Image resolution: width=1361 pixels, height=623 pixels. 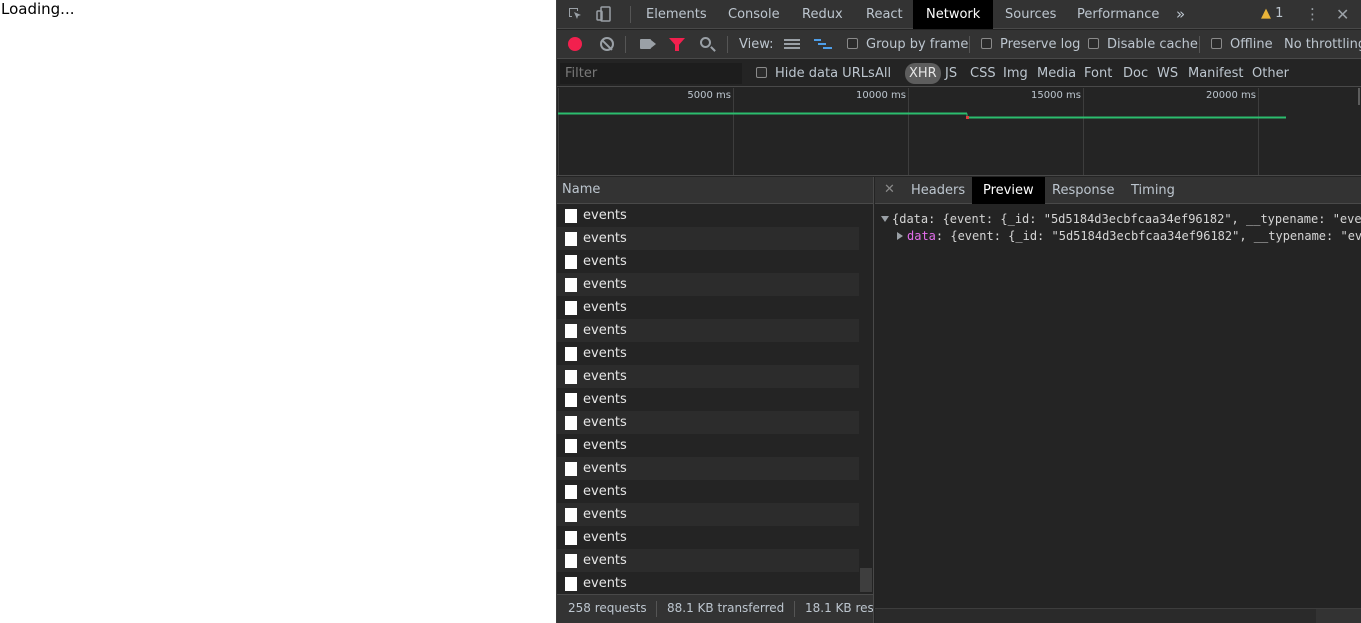 I want to click on tab-elements: Elements, so click(x=676, y=14).